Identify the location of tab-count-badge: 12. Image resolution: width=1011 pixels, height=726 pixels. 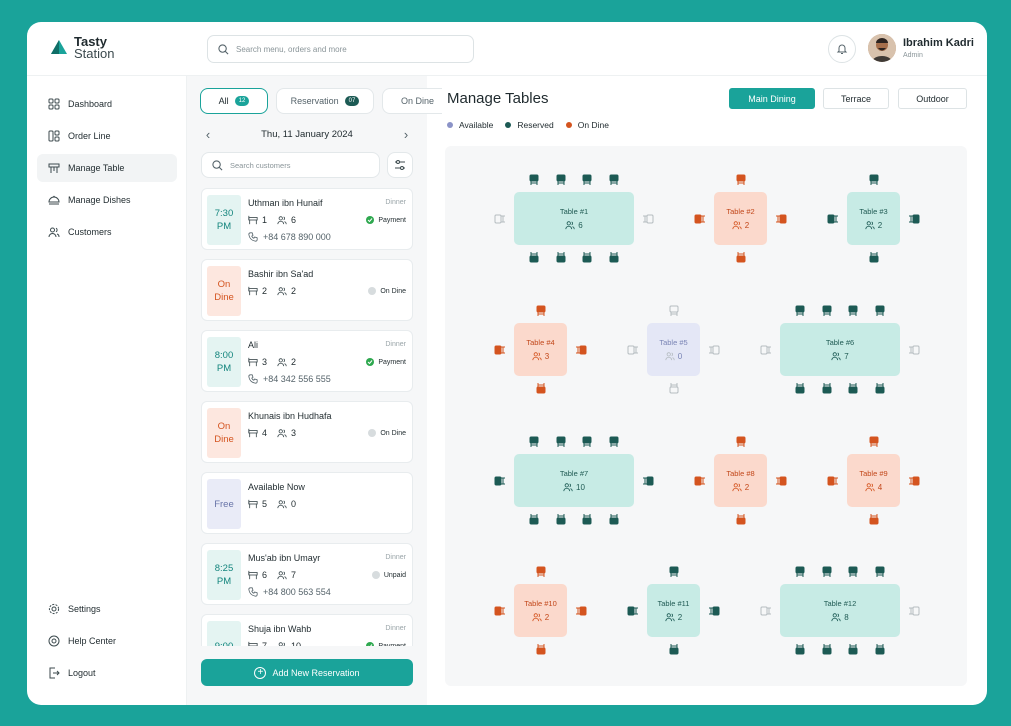
(242, 101).